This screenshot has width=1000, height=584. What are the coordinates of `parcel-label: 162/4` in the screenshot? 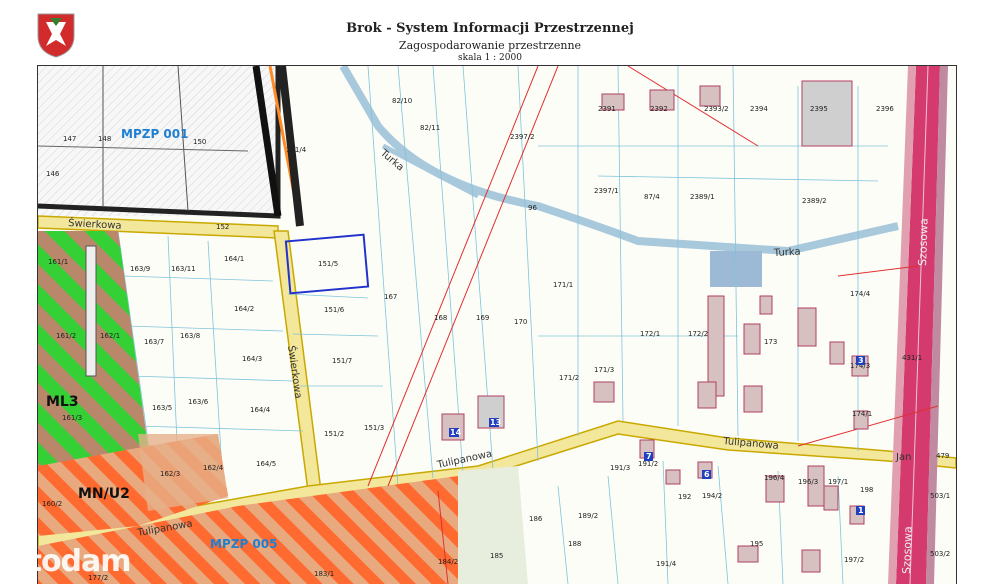 It's located at (213, 468).